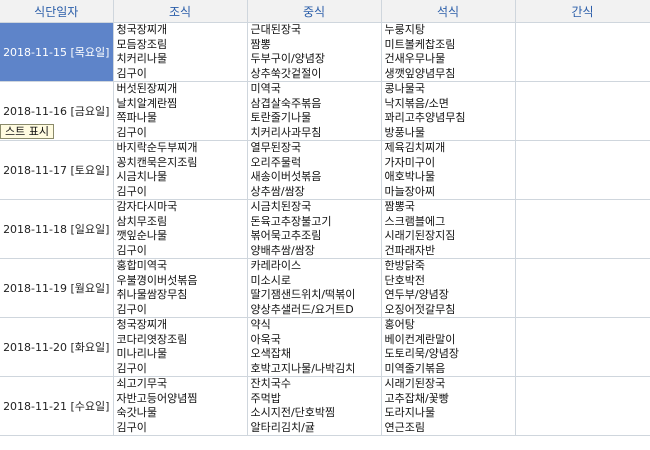 This screenshot has width=650, height=450. I want to click on dinner-cell: 홍어탕 베이컨계란말이 도토리묵/양념장 미역줄기볶음, so click(448, 347).